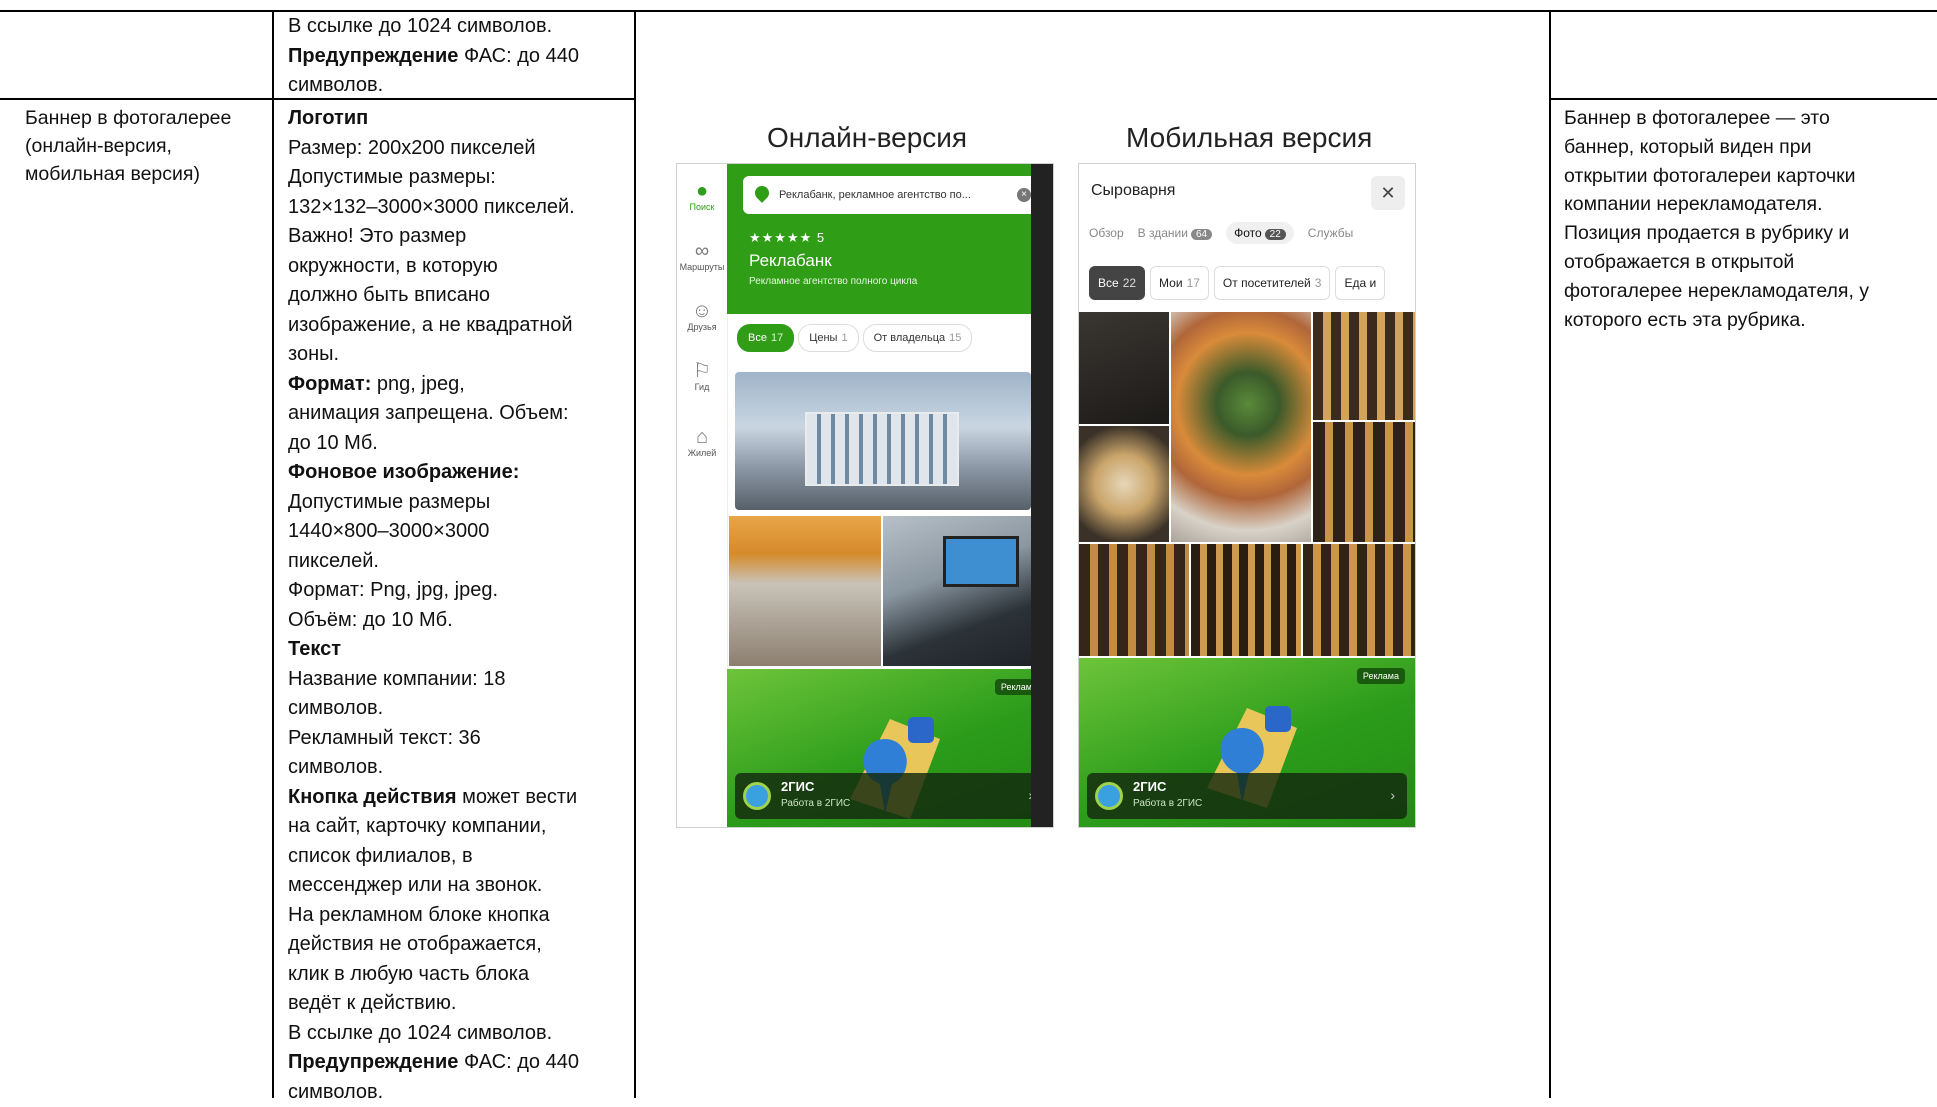  Describe the element at coordinates (702, 316) in the screenshot. I see `sidebar-item-friends: ☺Друзья` at that location.